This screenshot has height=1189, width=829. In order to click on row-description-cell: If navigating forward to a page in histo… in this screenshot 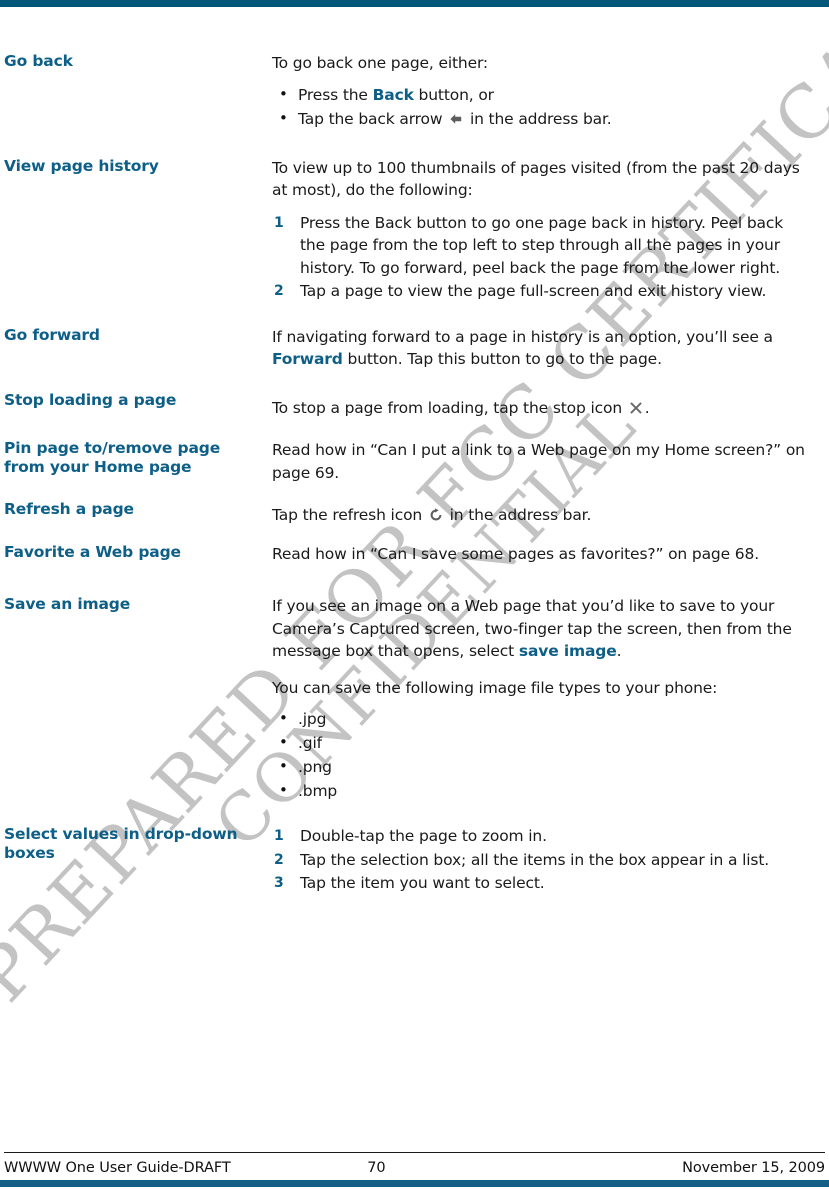, I will do `click(550, 348)`.